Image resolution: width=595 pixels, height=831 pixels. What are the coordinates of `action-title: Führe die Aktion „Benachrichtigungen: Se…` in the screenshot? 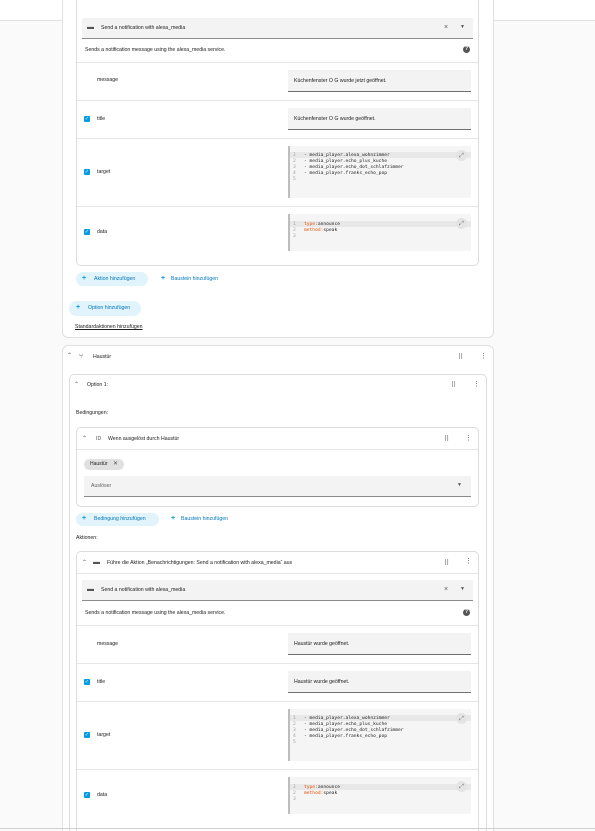 It's located at (200, 563).